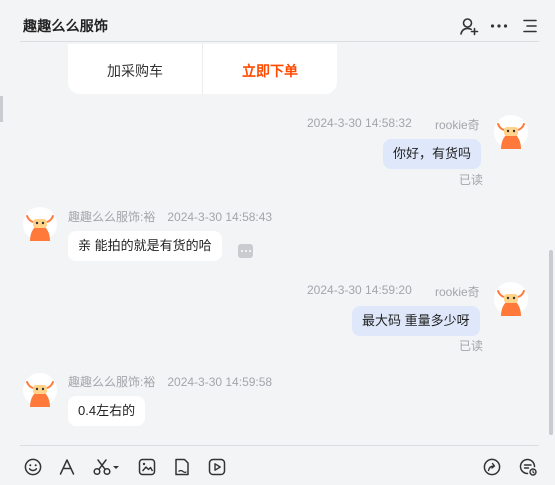  Describe the element at coordinates (182, 467) in the screenshot. I see `file-icon` at that location.